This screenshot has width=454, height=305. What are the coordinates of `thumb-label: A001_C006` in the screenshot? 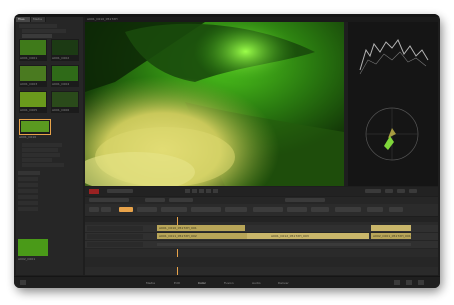 It's located at (61, 110).